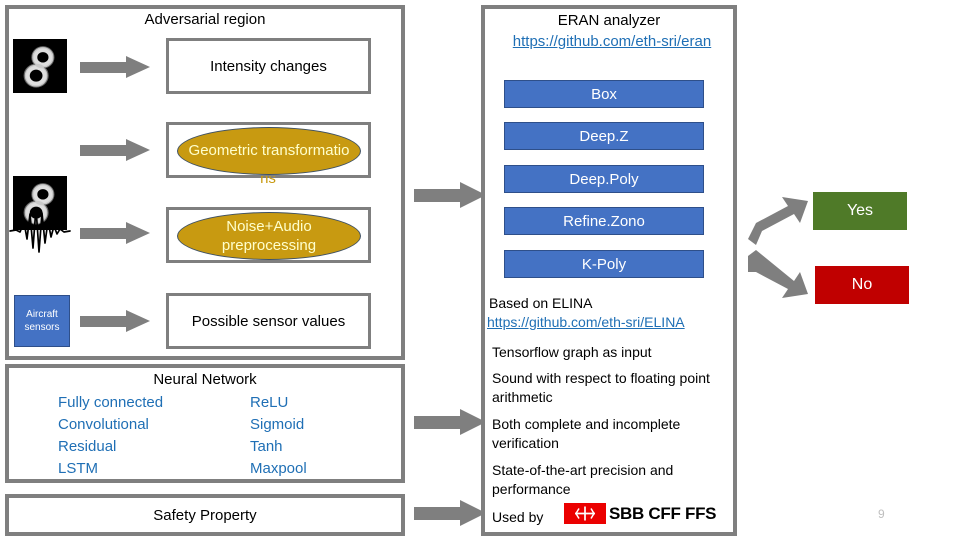 The width and height of the screenshot is (960, 540). I want to click on aircraft-sensors-tile: Aircraft sensors, so click(42, 321).